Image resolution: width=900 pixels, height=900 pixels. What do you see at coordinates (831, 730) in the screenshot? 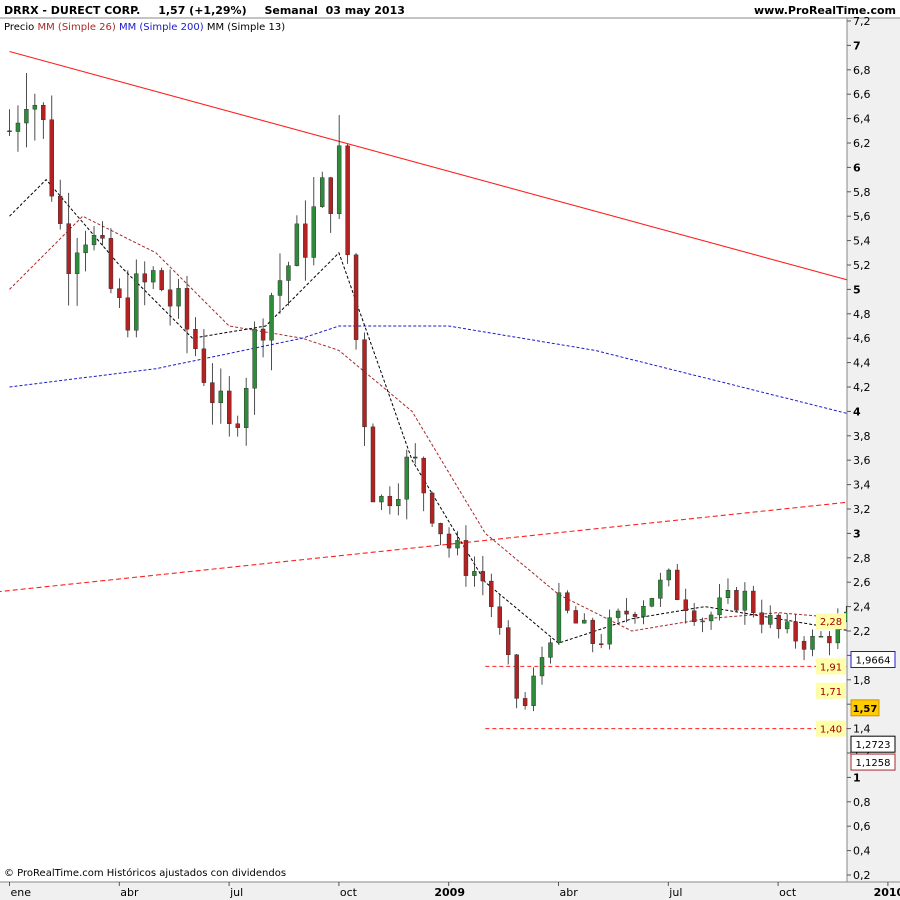
I see `level-label: 1,40` at bounding box center [831, 730].